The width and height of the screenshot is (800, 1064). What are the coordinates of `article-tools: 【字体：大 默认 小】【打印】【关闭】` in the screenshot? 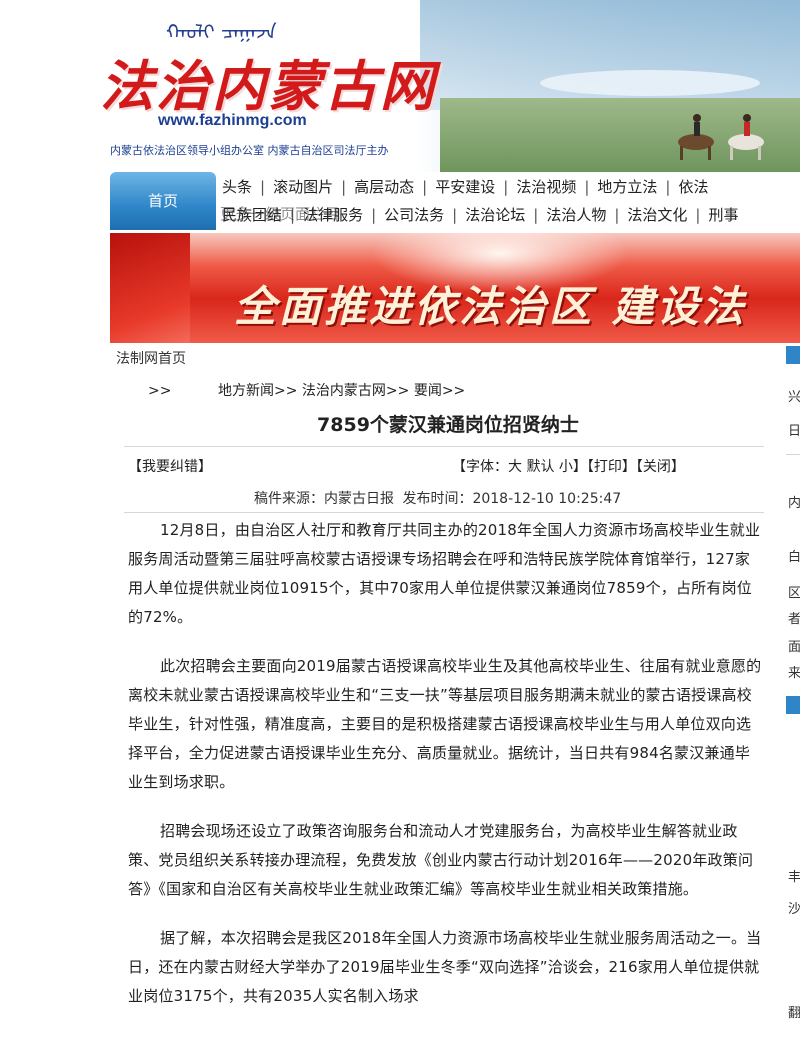 It's located at (568, 466).